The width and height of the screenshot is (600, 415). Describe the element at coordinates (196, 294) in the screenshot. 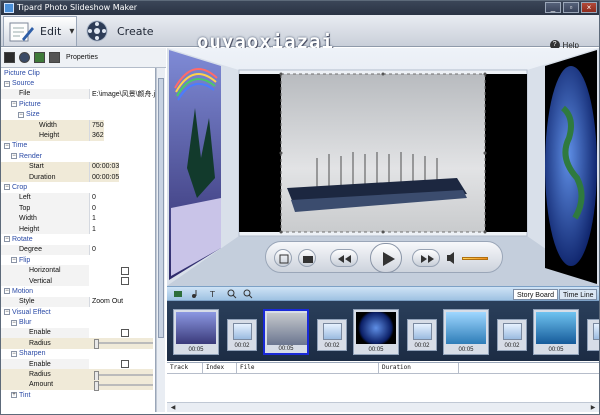

I see `music-icon` at that location.